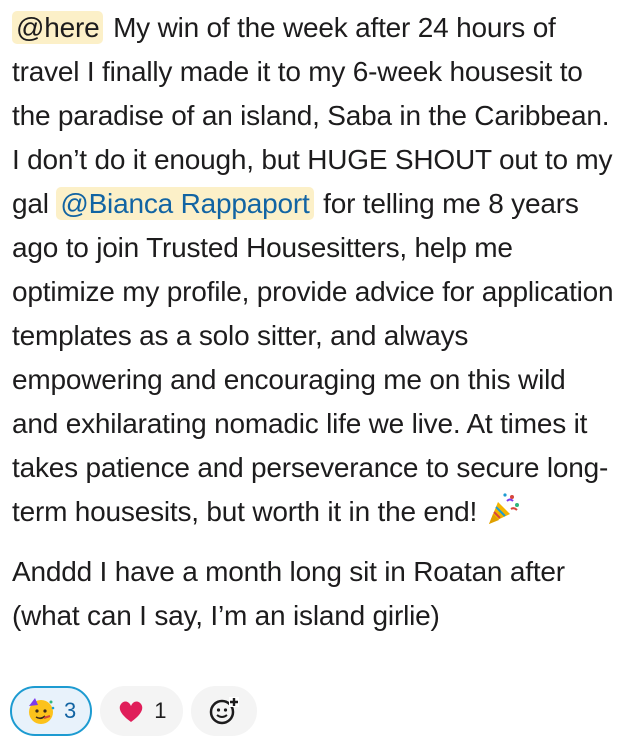 The width and height of the screenshot is (622, 742). What do you see at coordinates (160, 710) in the screenshot?
I see `reaction-count: 1` at bounding box center [160, 710].